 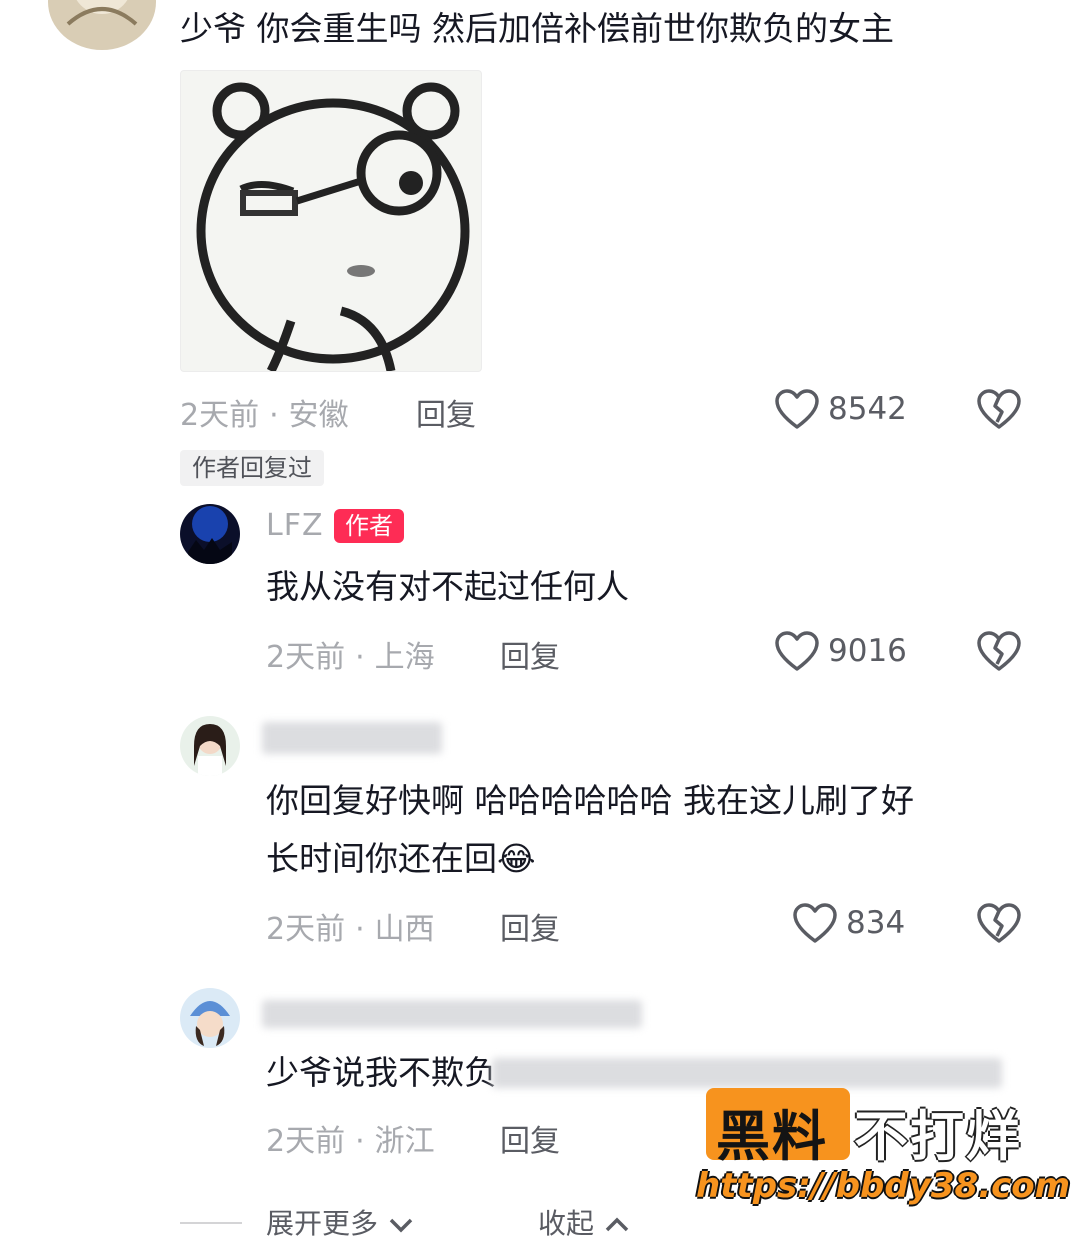 I want to click on comment-text: 少爷说我不欺负, so click(x=381, y=1072).